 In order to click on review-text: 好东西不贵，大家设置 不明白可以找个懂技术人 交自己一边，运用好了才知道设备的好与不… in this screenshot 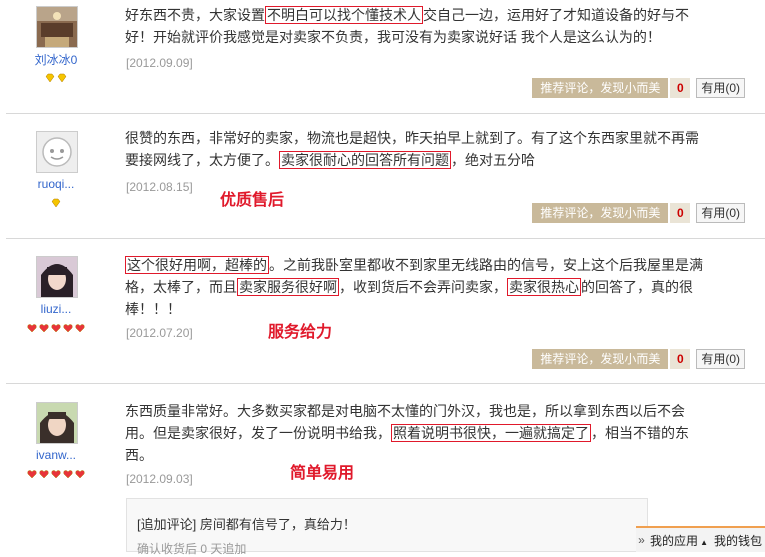, I will do `click(415, 26)`.